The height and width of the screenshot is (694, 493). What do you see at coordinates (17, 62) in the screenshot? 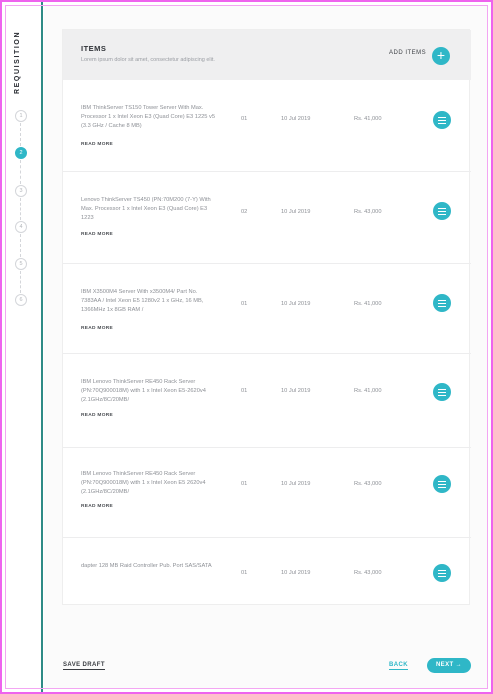
I see `sidebar-title: REQUISITION` at bounding box center [17, 62].